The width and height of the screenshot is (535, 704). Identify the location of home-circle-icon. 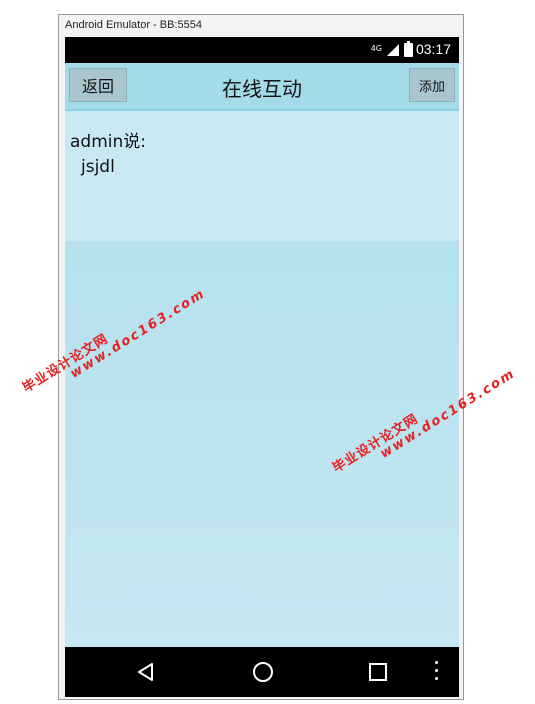
(263, 672).